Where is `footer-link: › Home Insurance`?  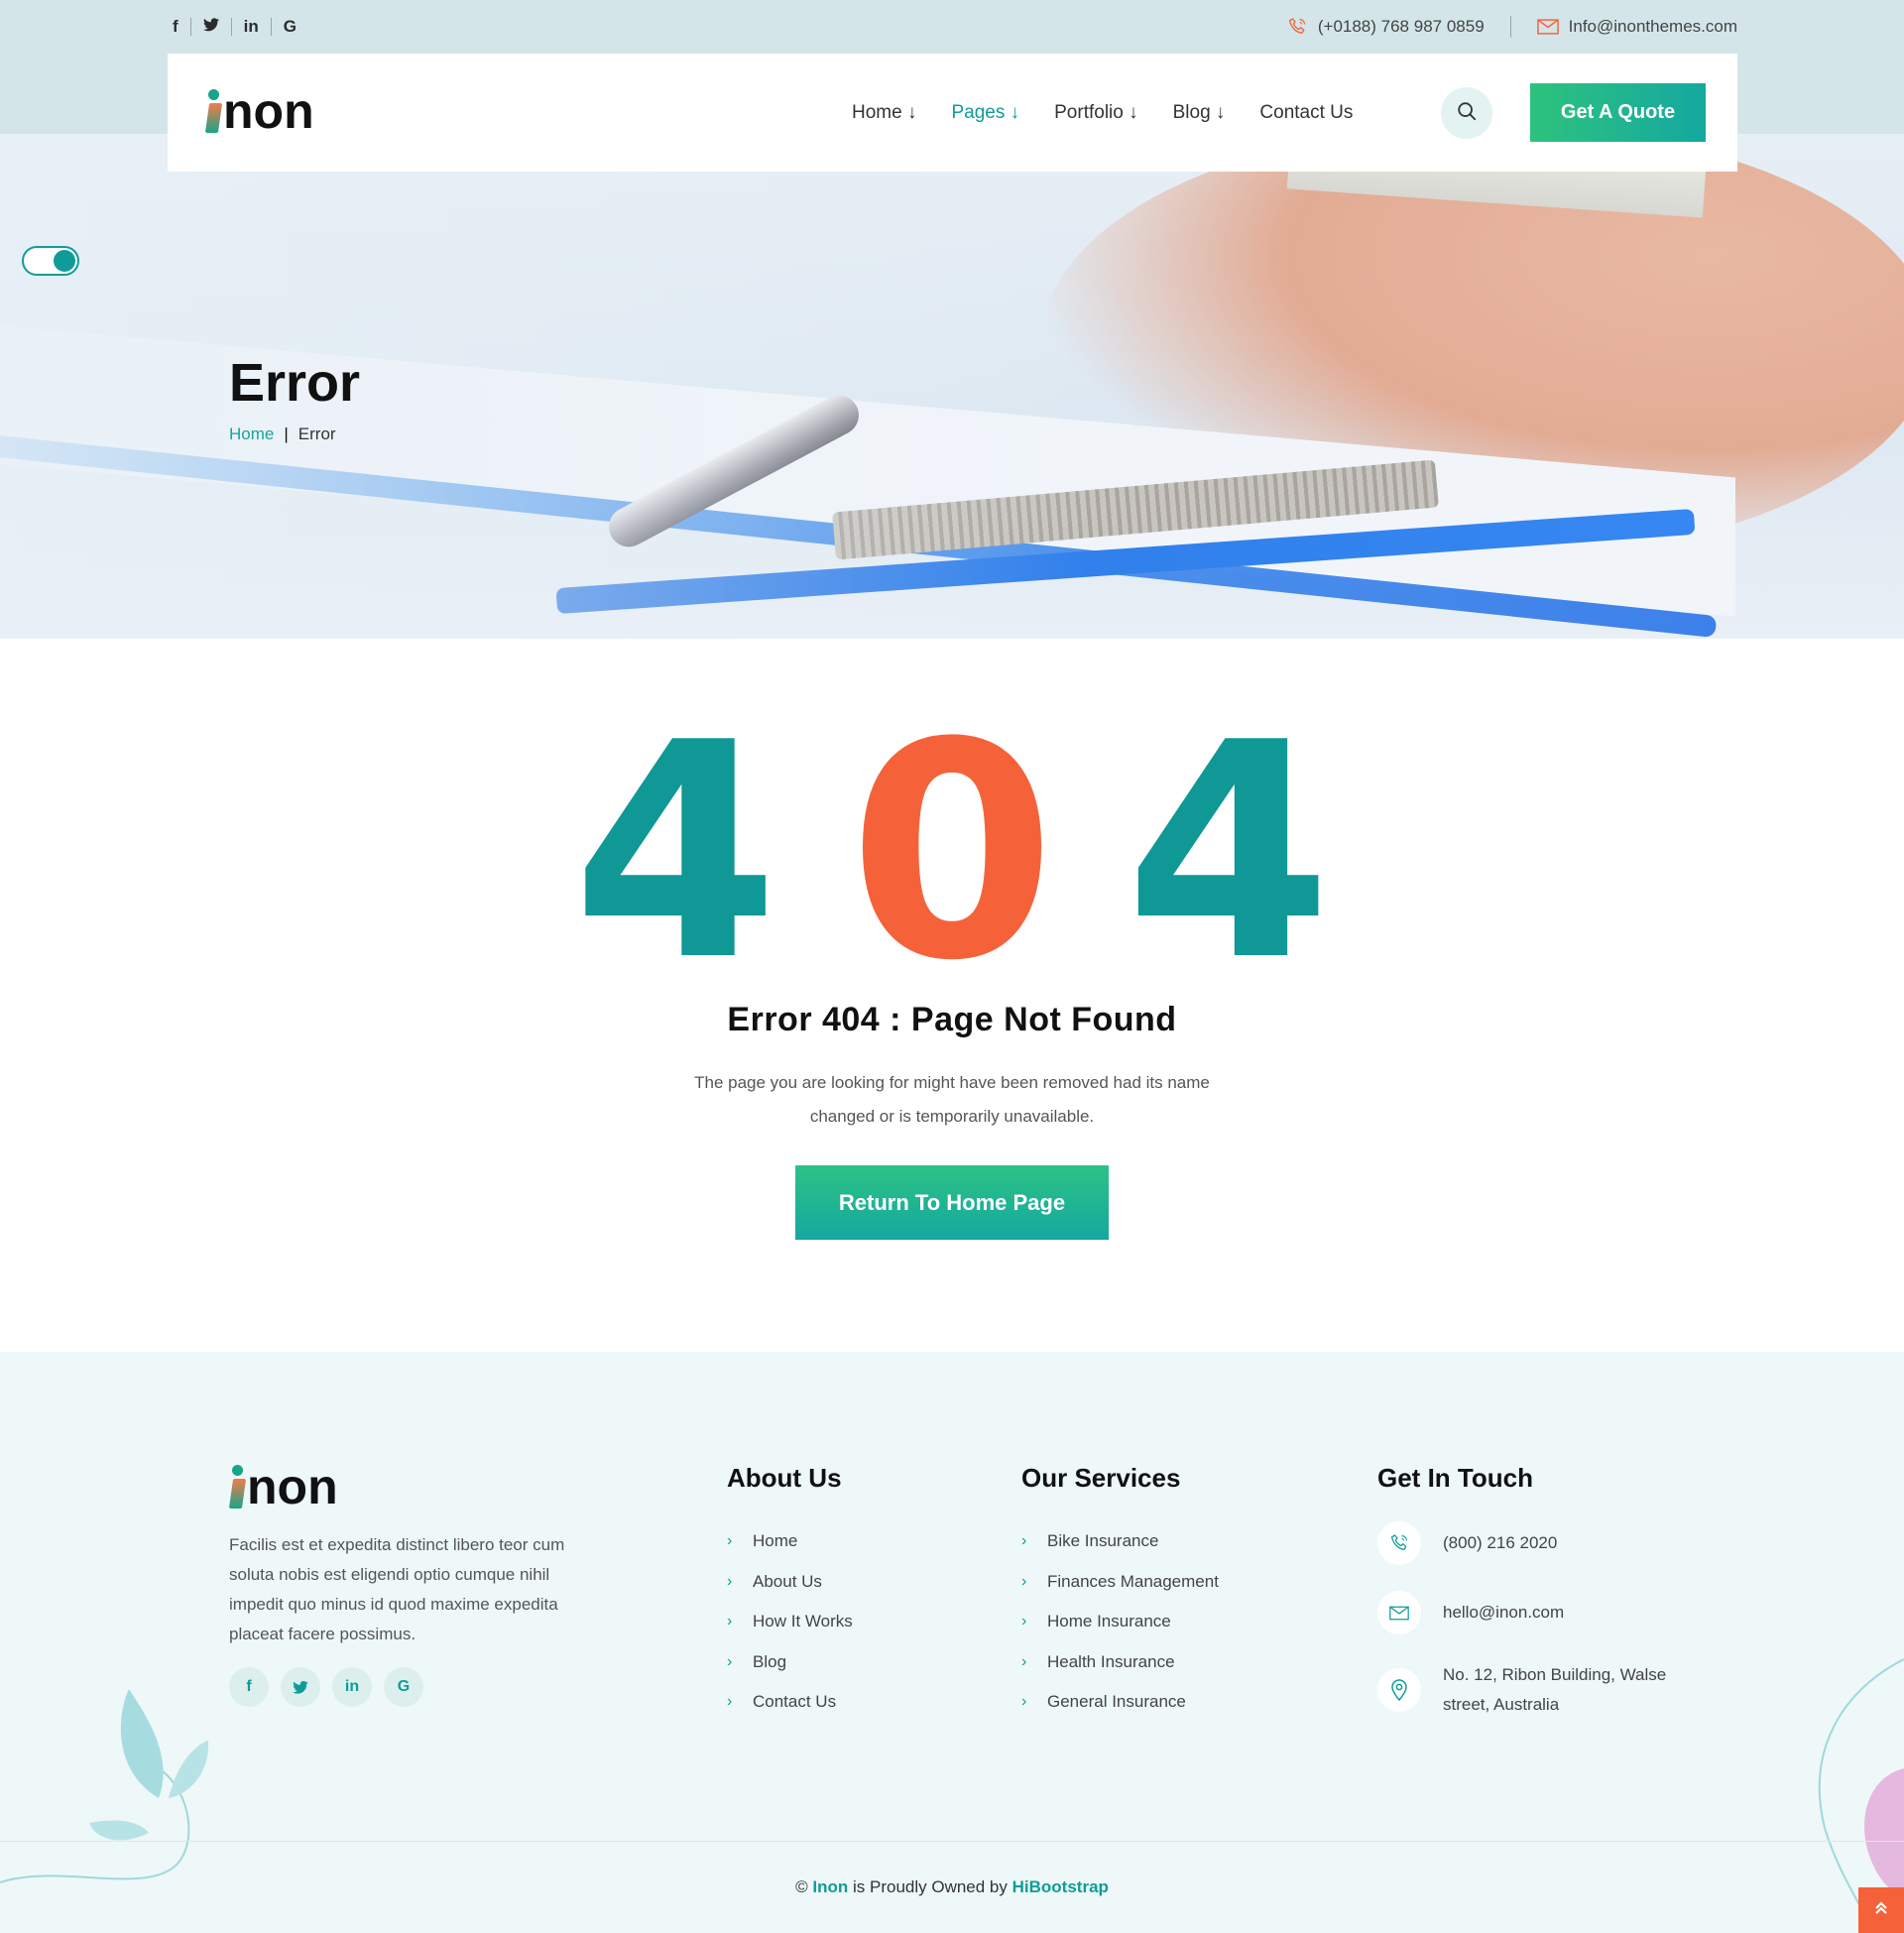
footer-link: › Home Insurance is located at coordinates (1120, 1622).